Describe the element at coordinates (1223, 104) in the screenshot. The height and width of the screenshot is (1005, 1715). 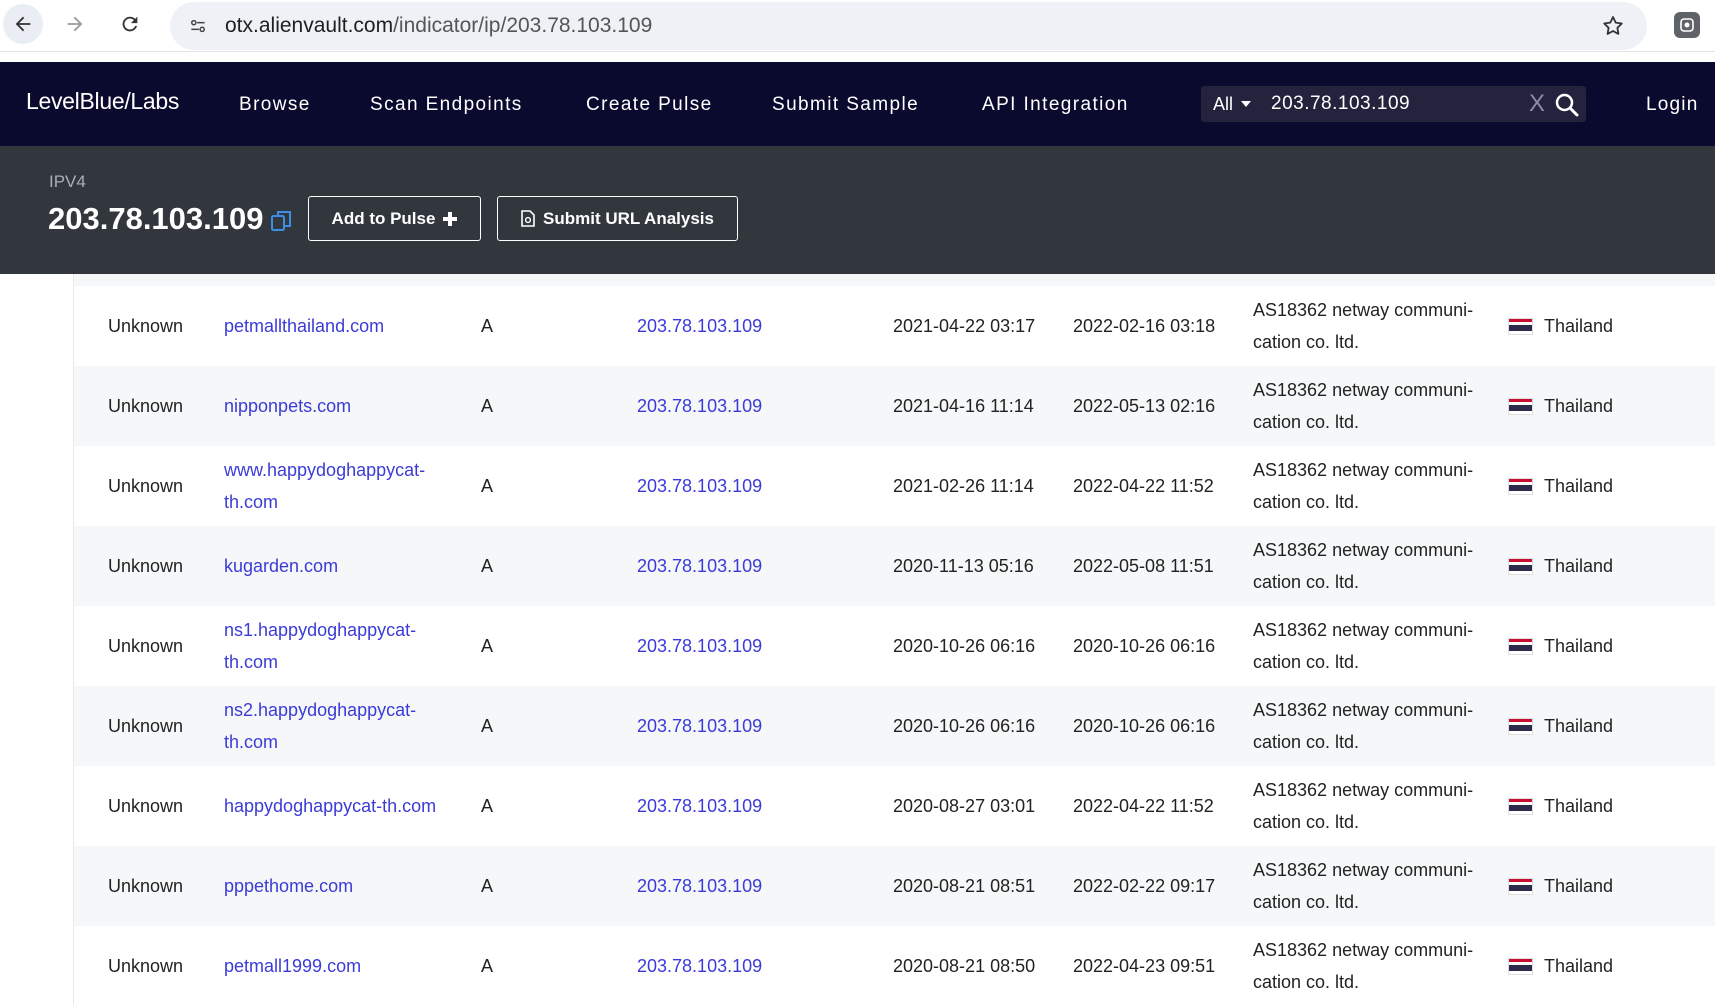
I see `search-scope-select: All` at that location.